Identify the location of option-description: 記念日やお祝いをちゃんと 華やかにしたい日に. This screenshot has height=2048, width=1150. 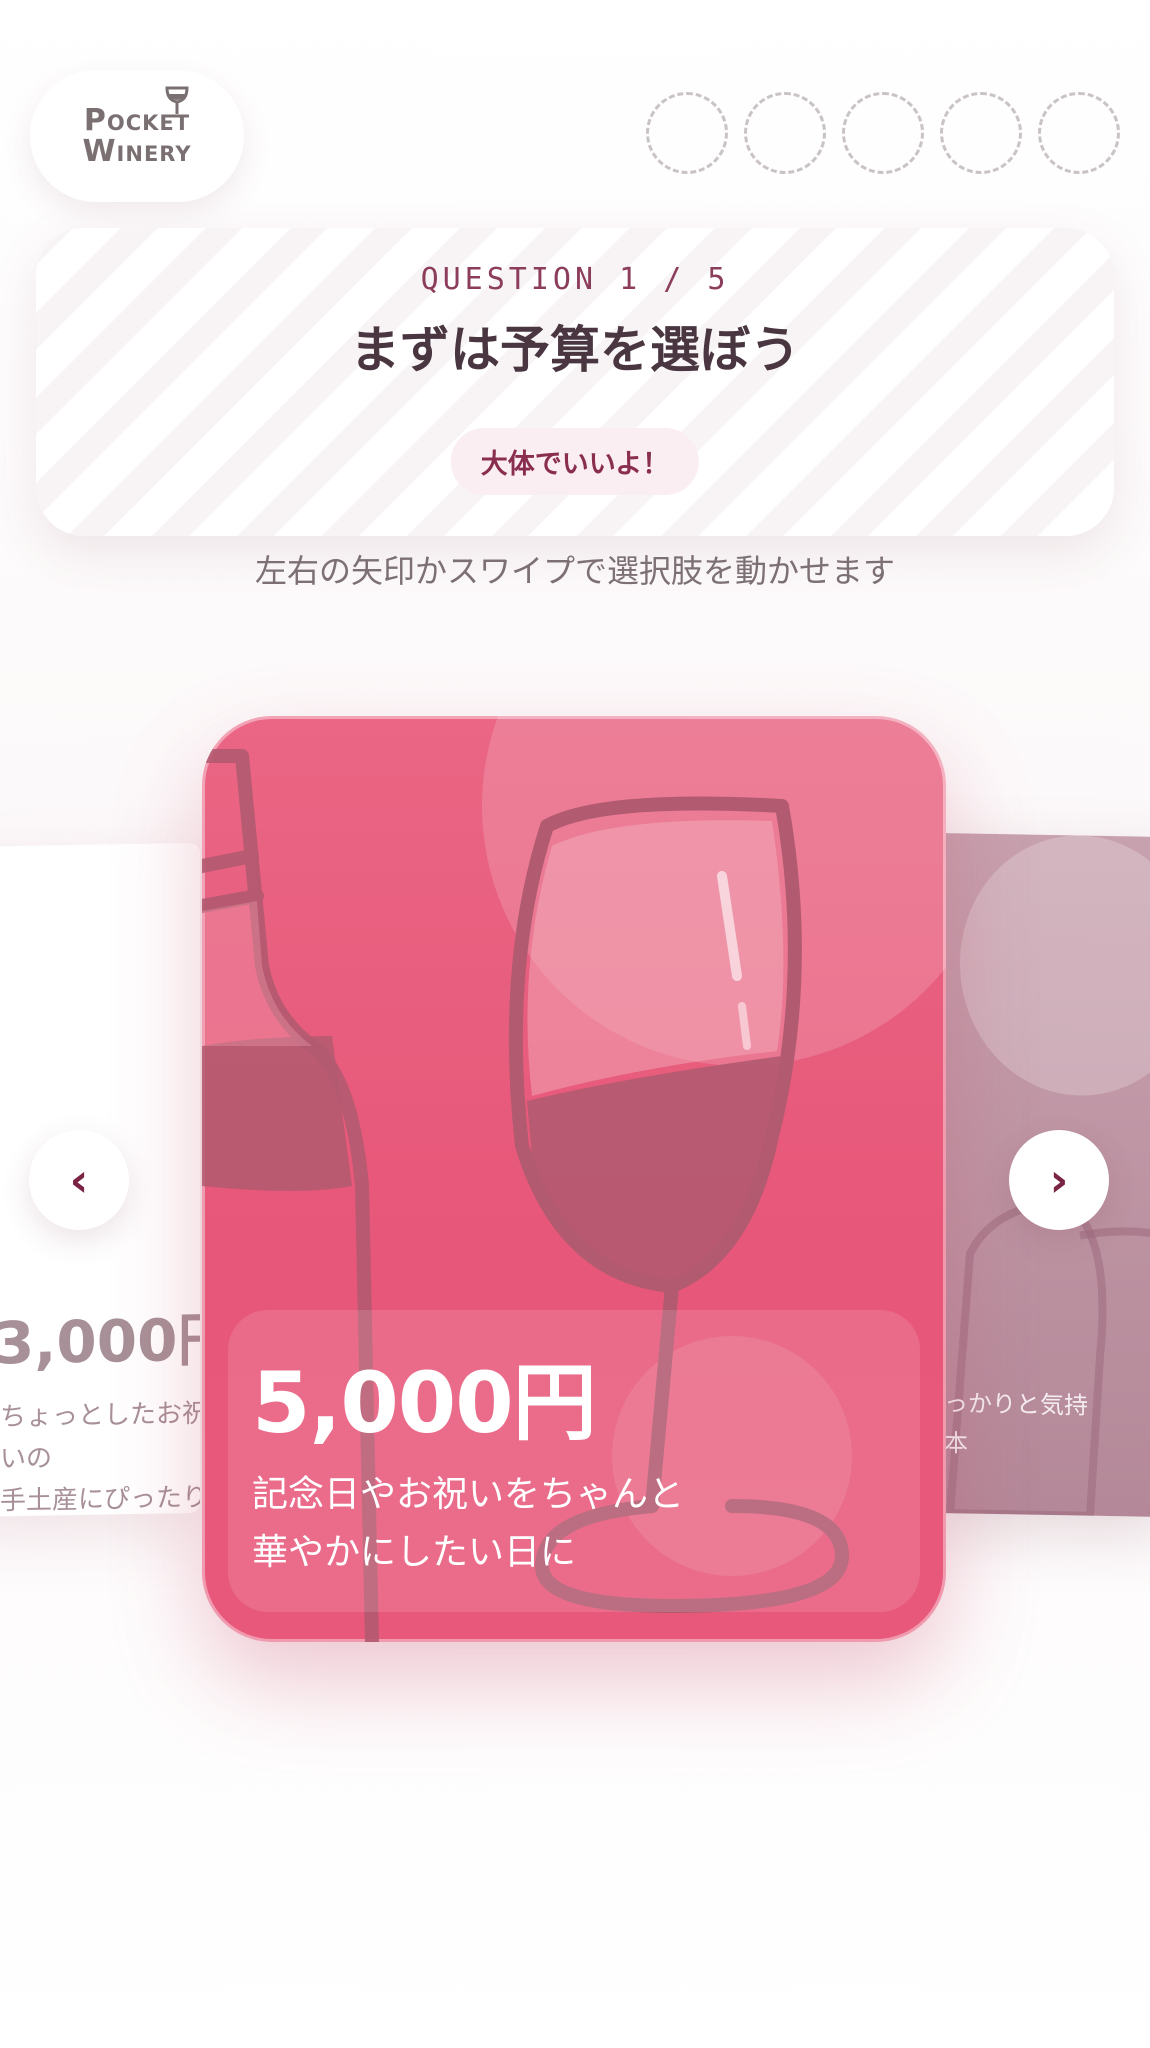
(562, 1524).